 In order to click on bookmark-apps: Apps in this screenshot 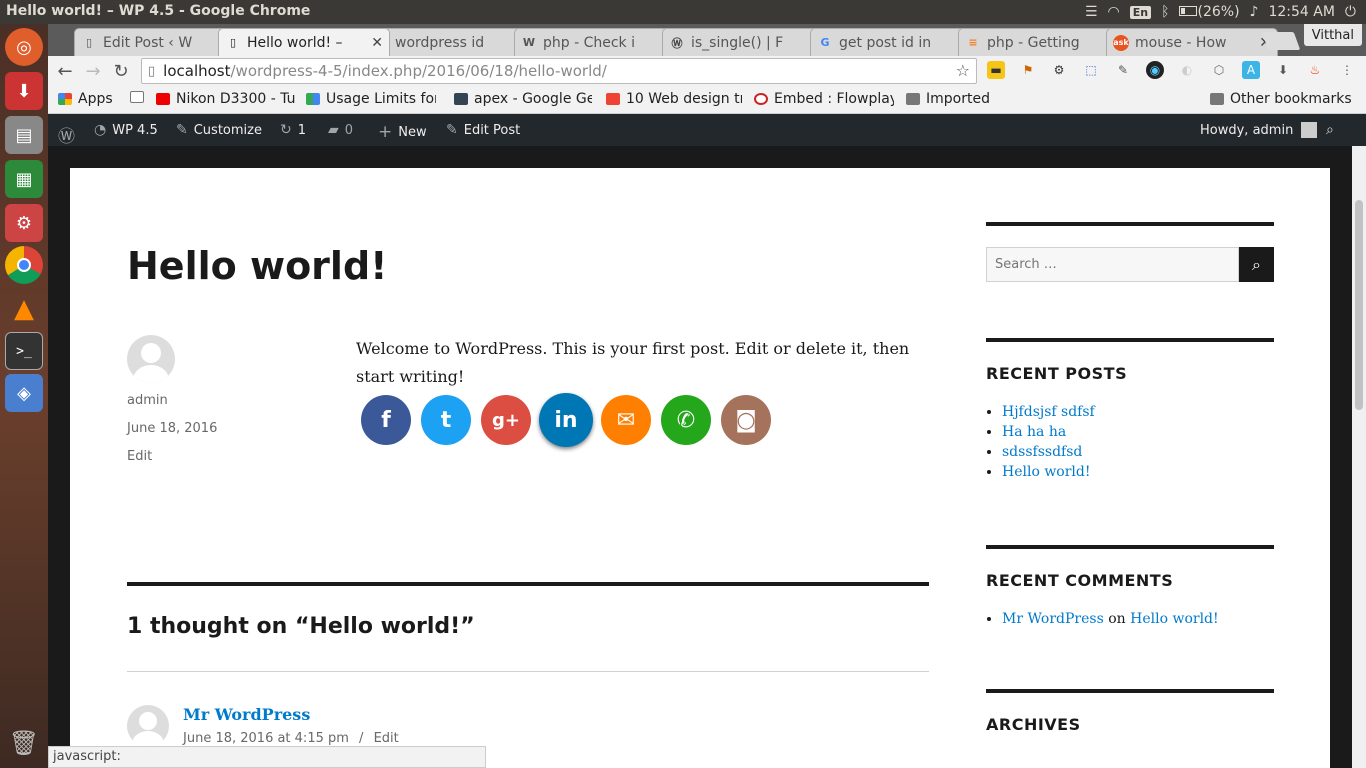, I will do `click(85, 99)`.